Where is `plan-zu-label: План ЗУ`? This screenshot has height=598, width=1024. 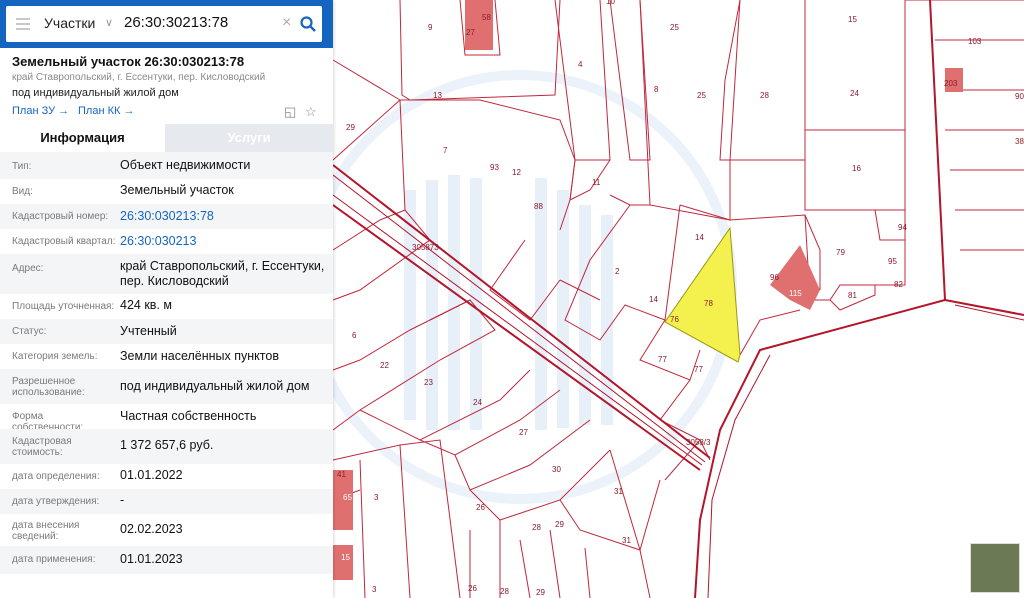
plan-zu-label: План ЗУ is located at coordinates (34, 111).